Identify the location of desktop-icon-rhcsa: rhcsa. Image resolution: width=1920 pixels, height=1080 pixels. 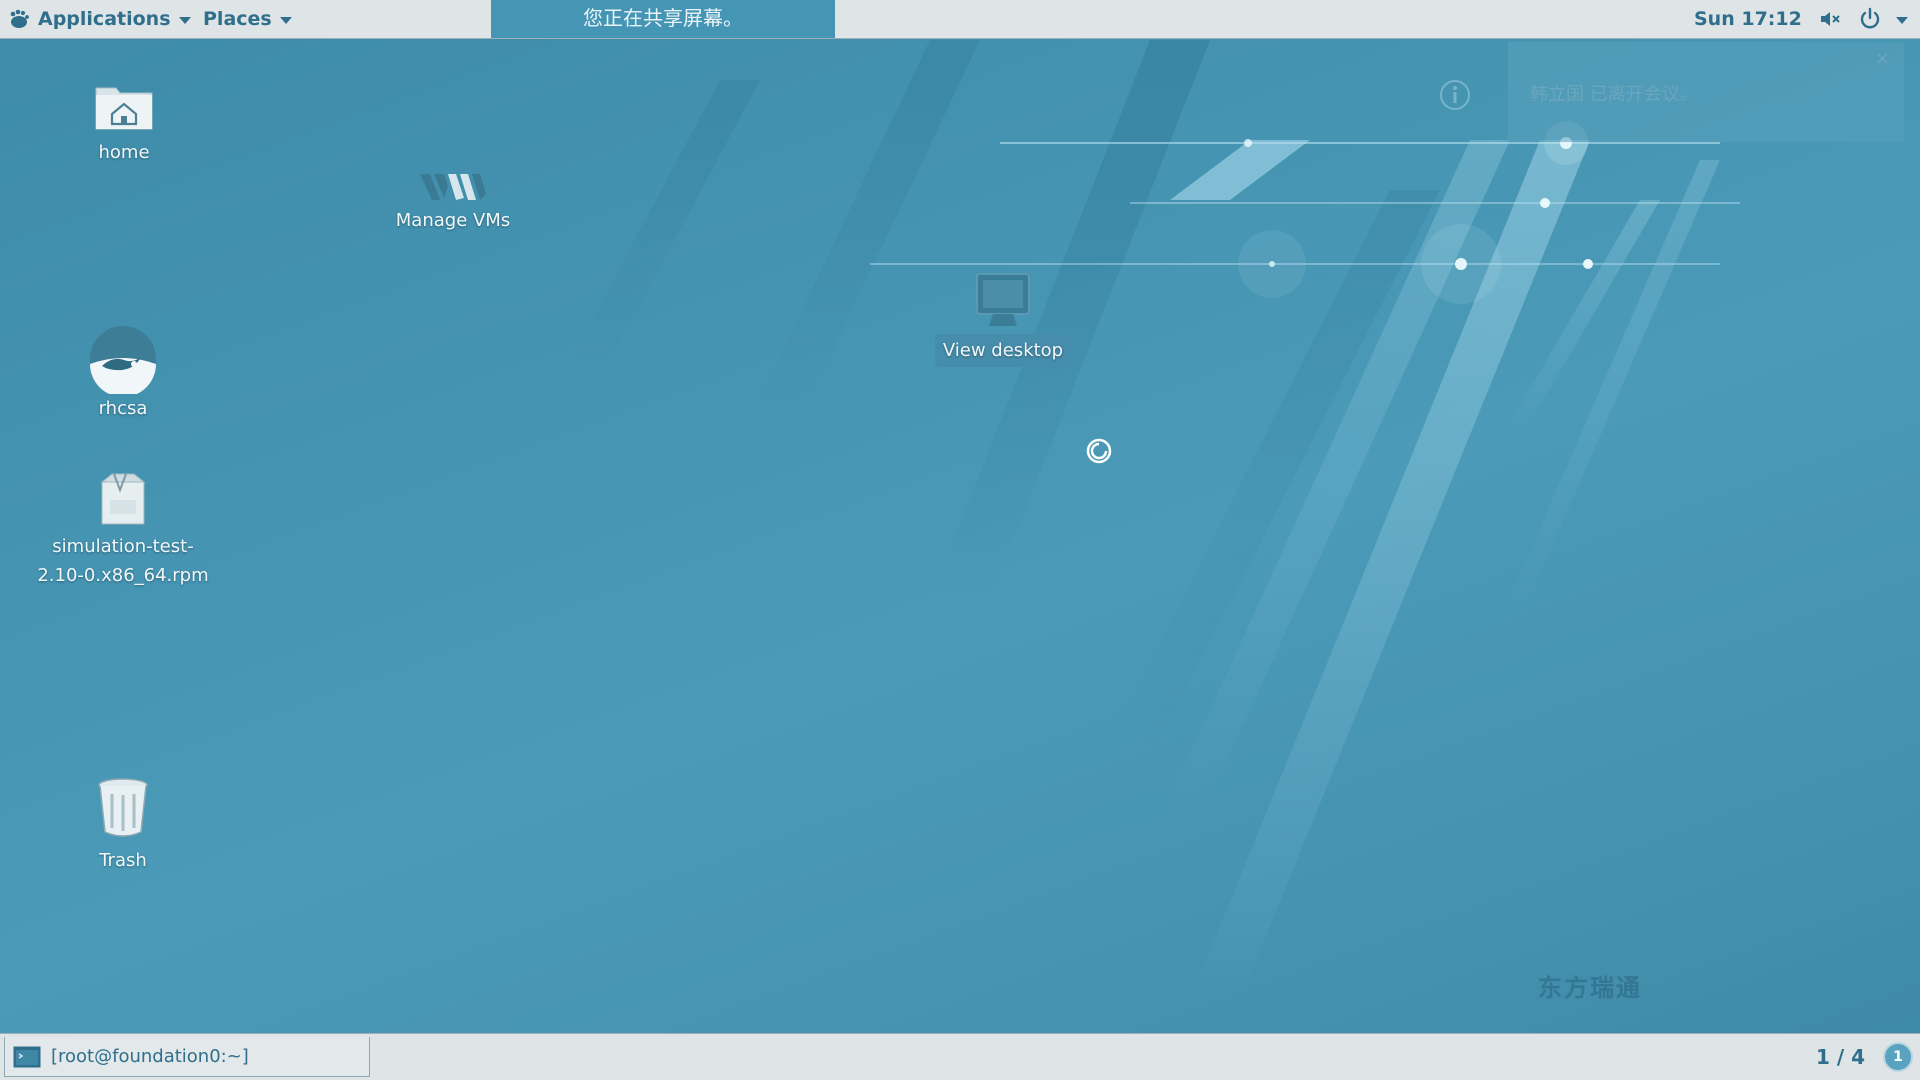
(123, 373).